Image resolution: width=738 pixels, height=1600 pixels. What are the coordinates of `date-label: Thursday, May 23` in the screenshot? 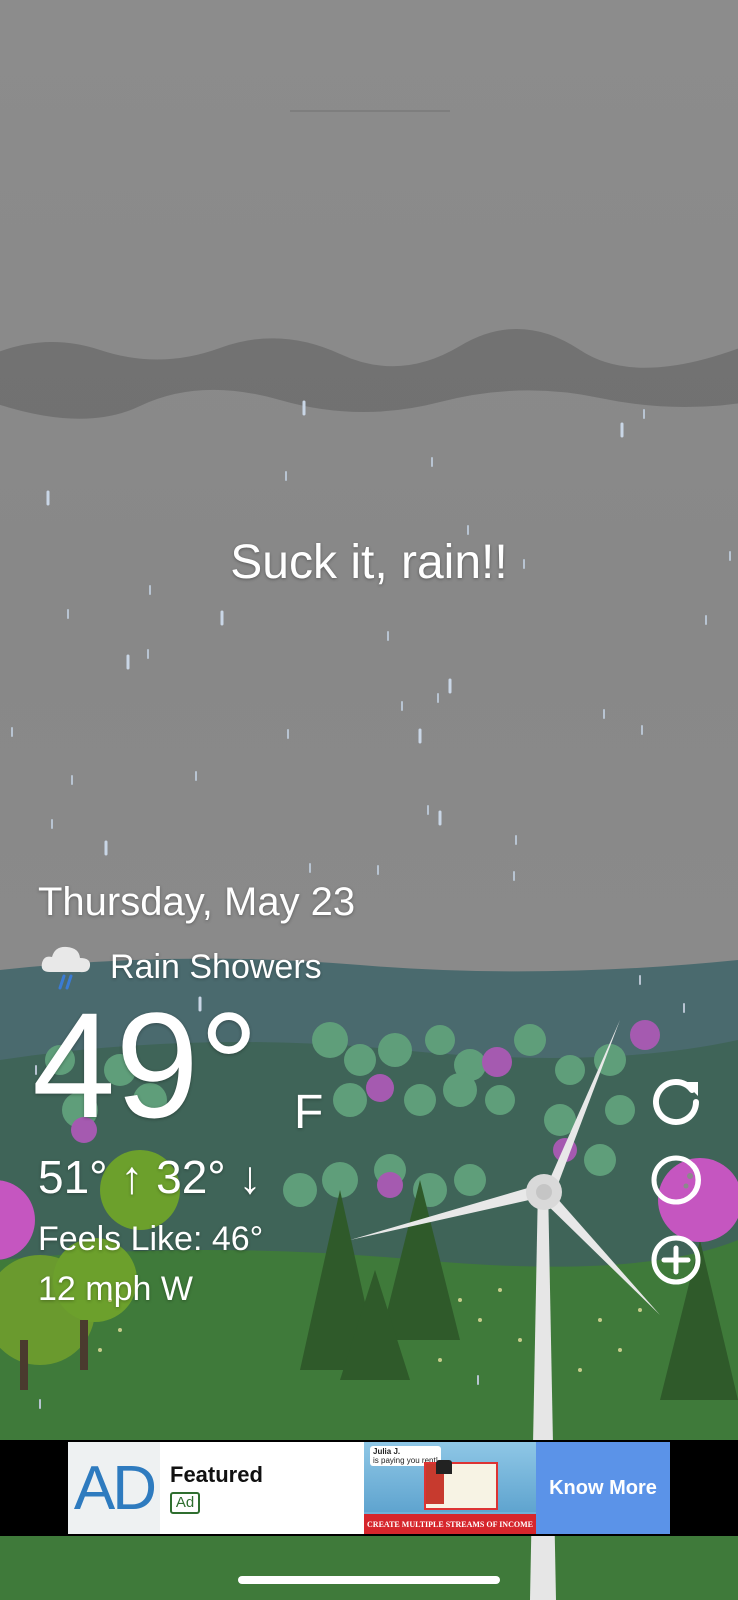 It's located at (197, 902).